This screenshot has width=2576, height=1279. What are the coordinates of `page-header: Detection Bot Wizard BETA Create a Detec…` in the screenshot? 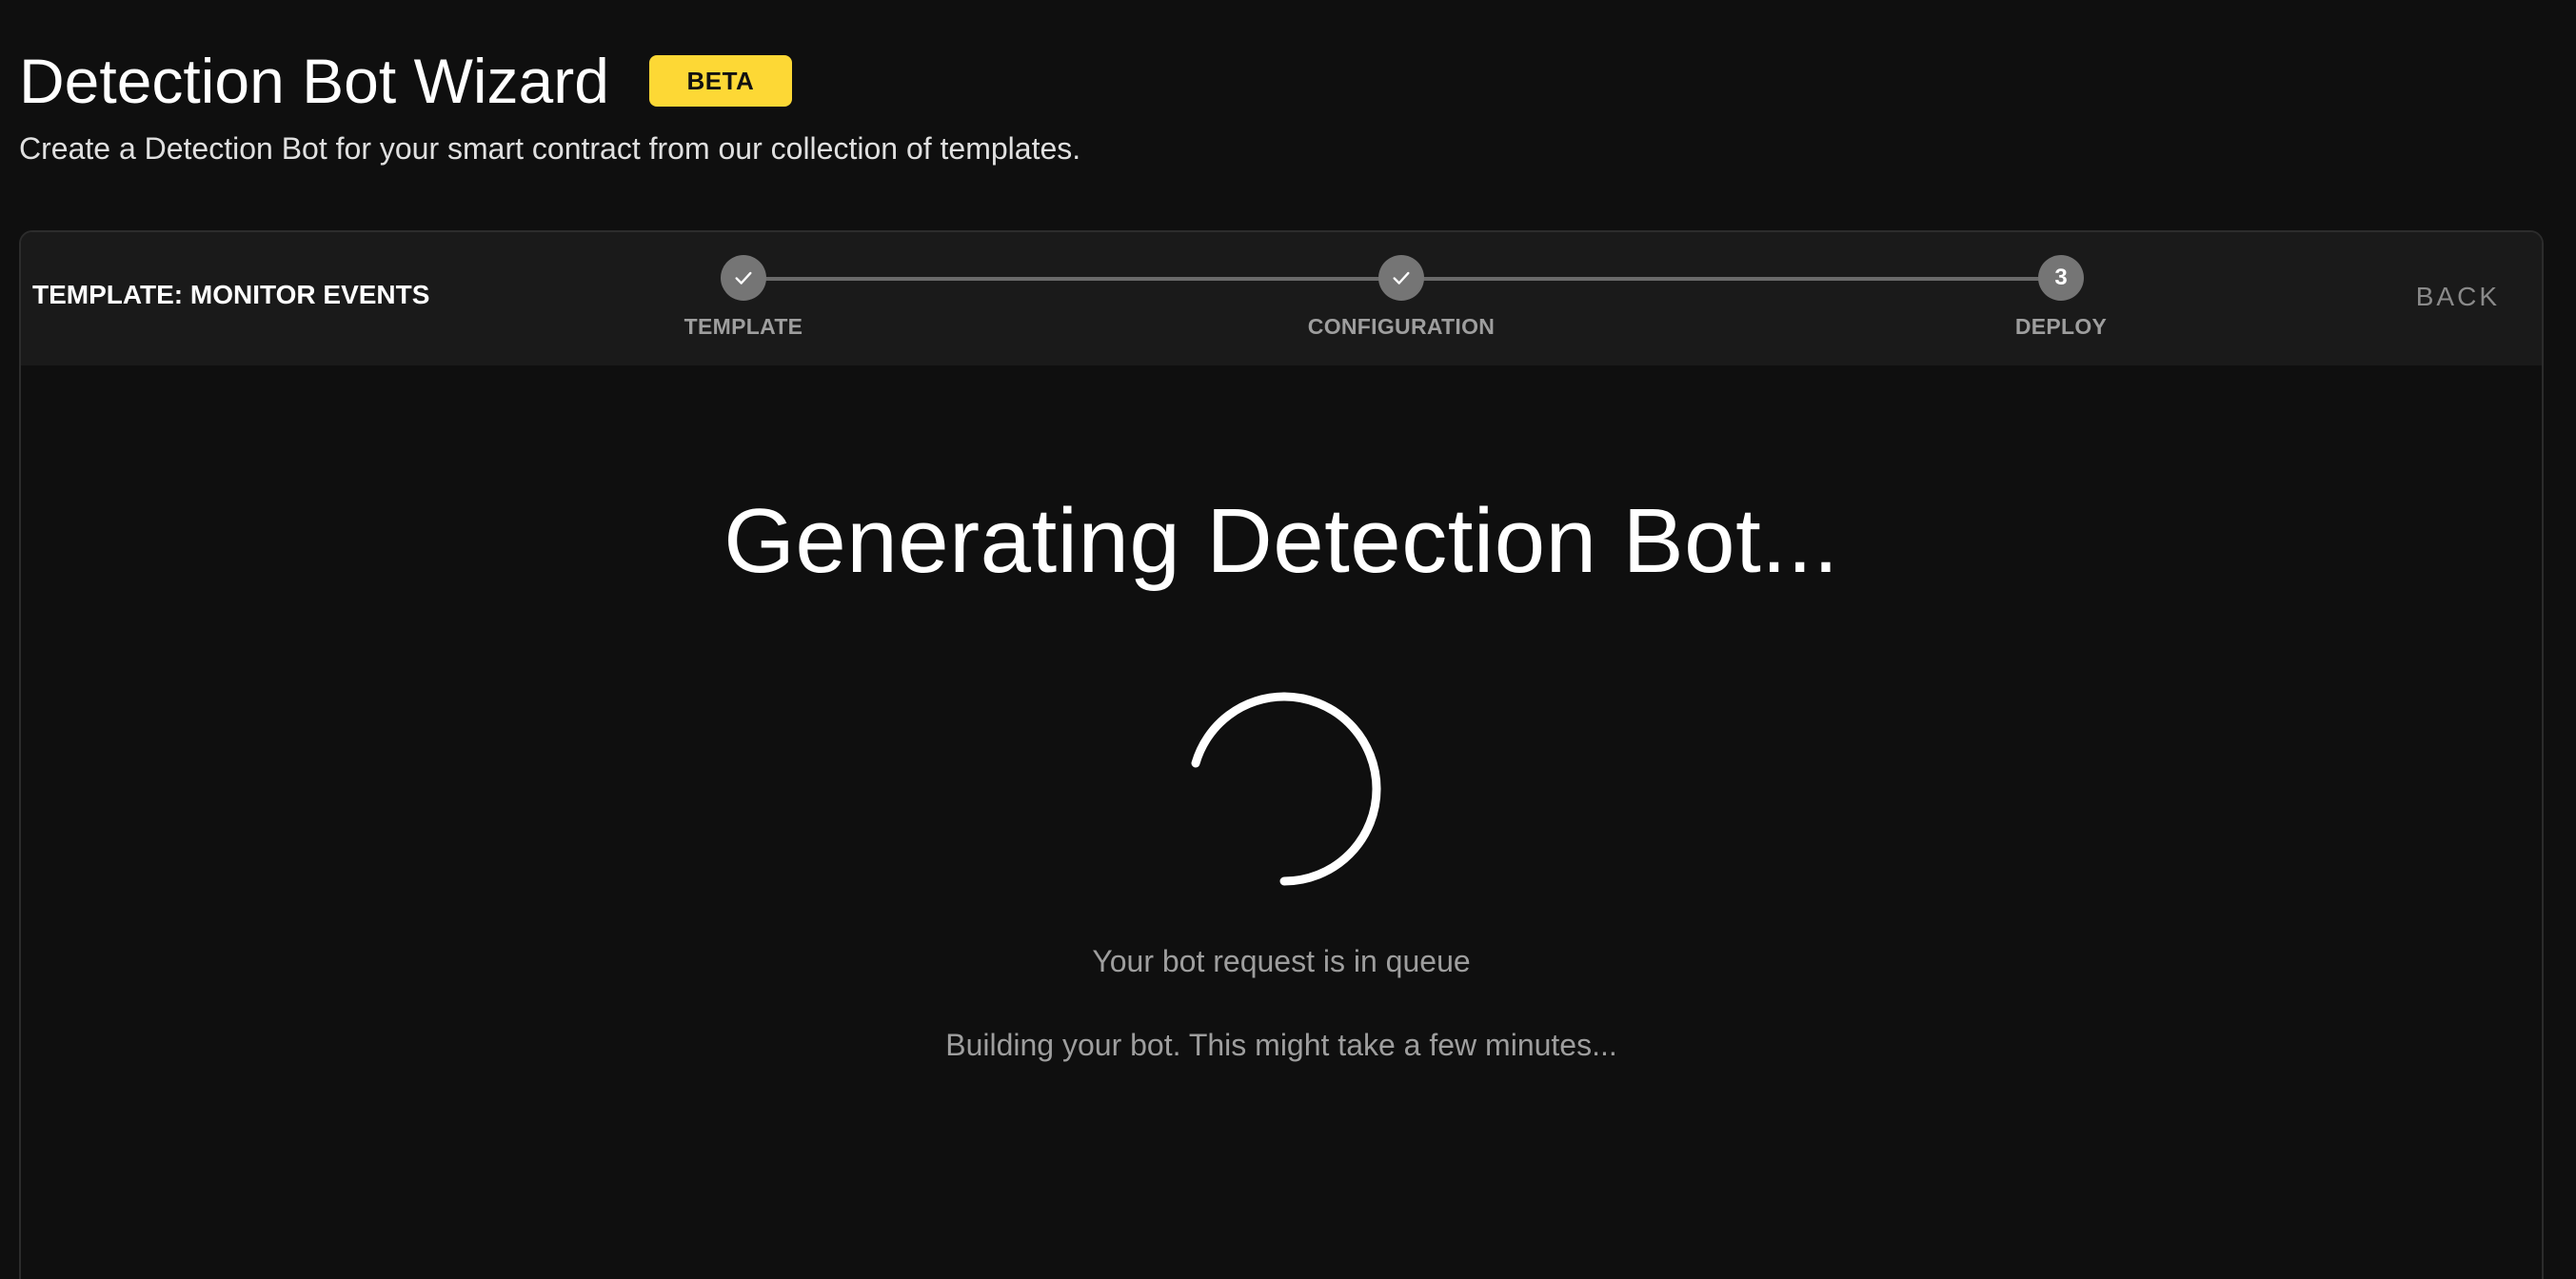 It's located at (549, 102).